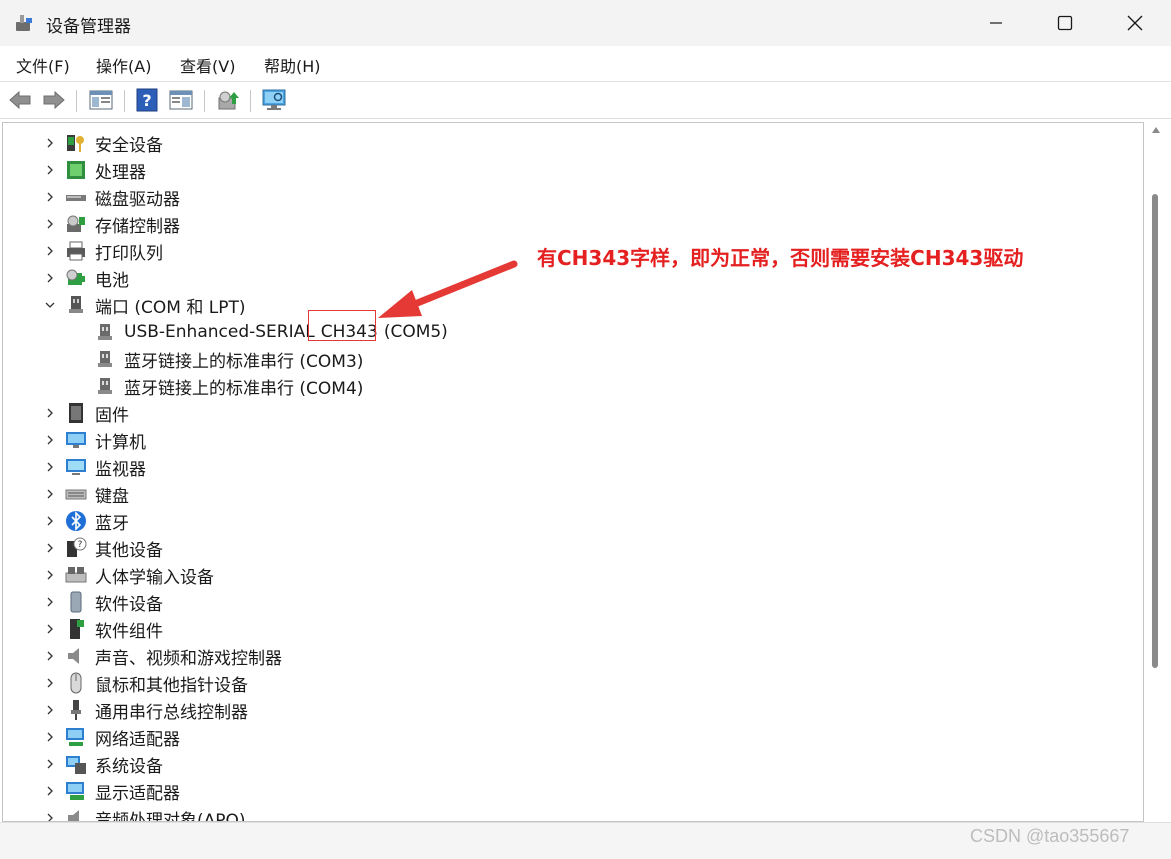 Image resolution: width=1171 pixels, height=859 pixels. I want to click on tree-category-display-adapter: 显示适配器, so click(113, 791).